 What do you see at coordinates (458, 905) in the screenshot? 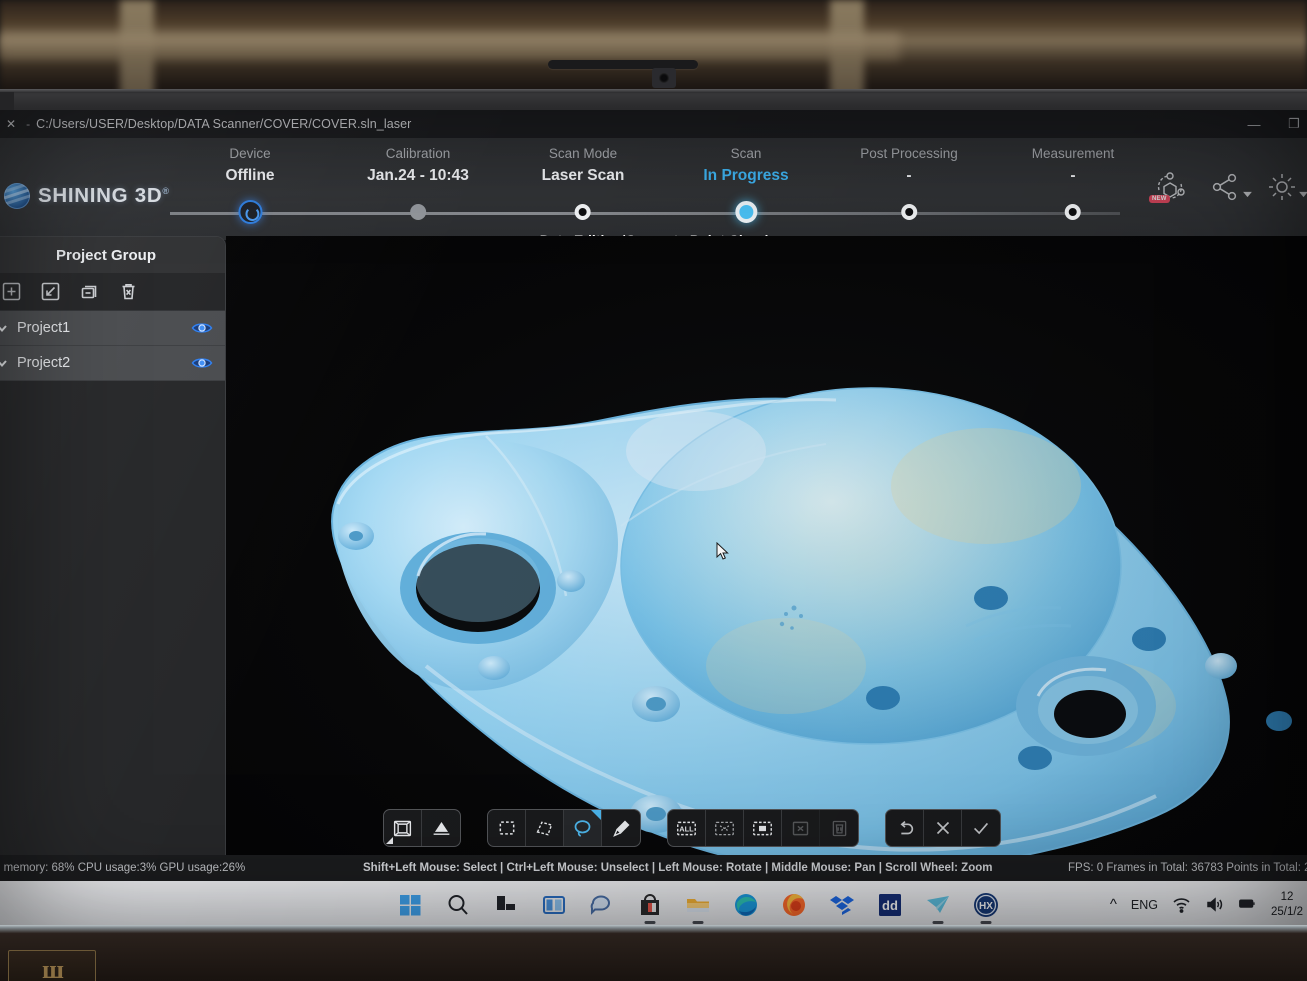
I see `search-icon` at bounding box center [458, 905].